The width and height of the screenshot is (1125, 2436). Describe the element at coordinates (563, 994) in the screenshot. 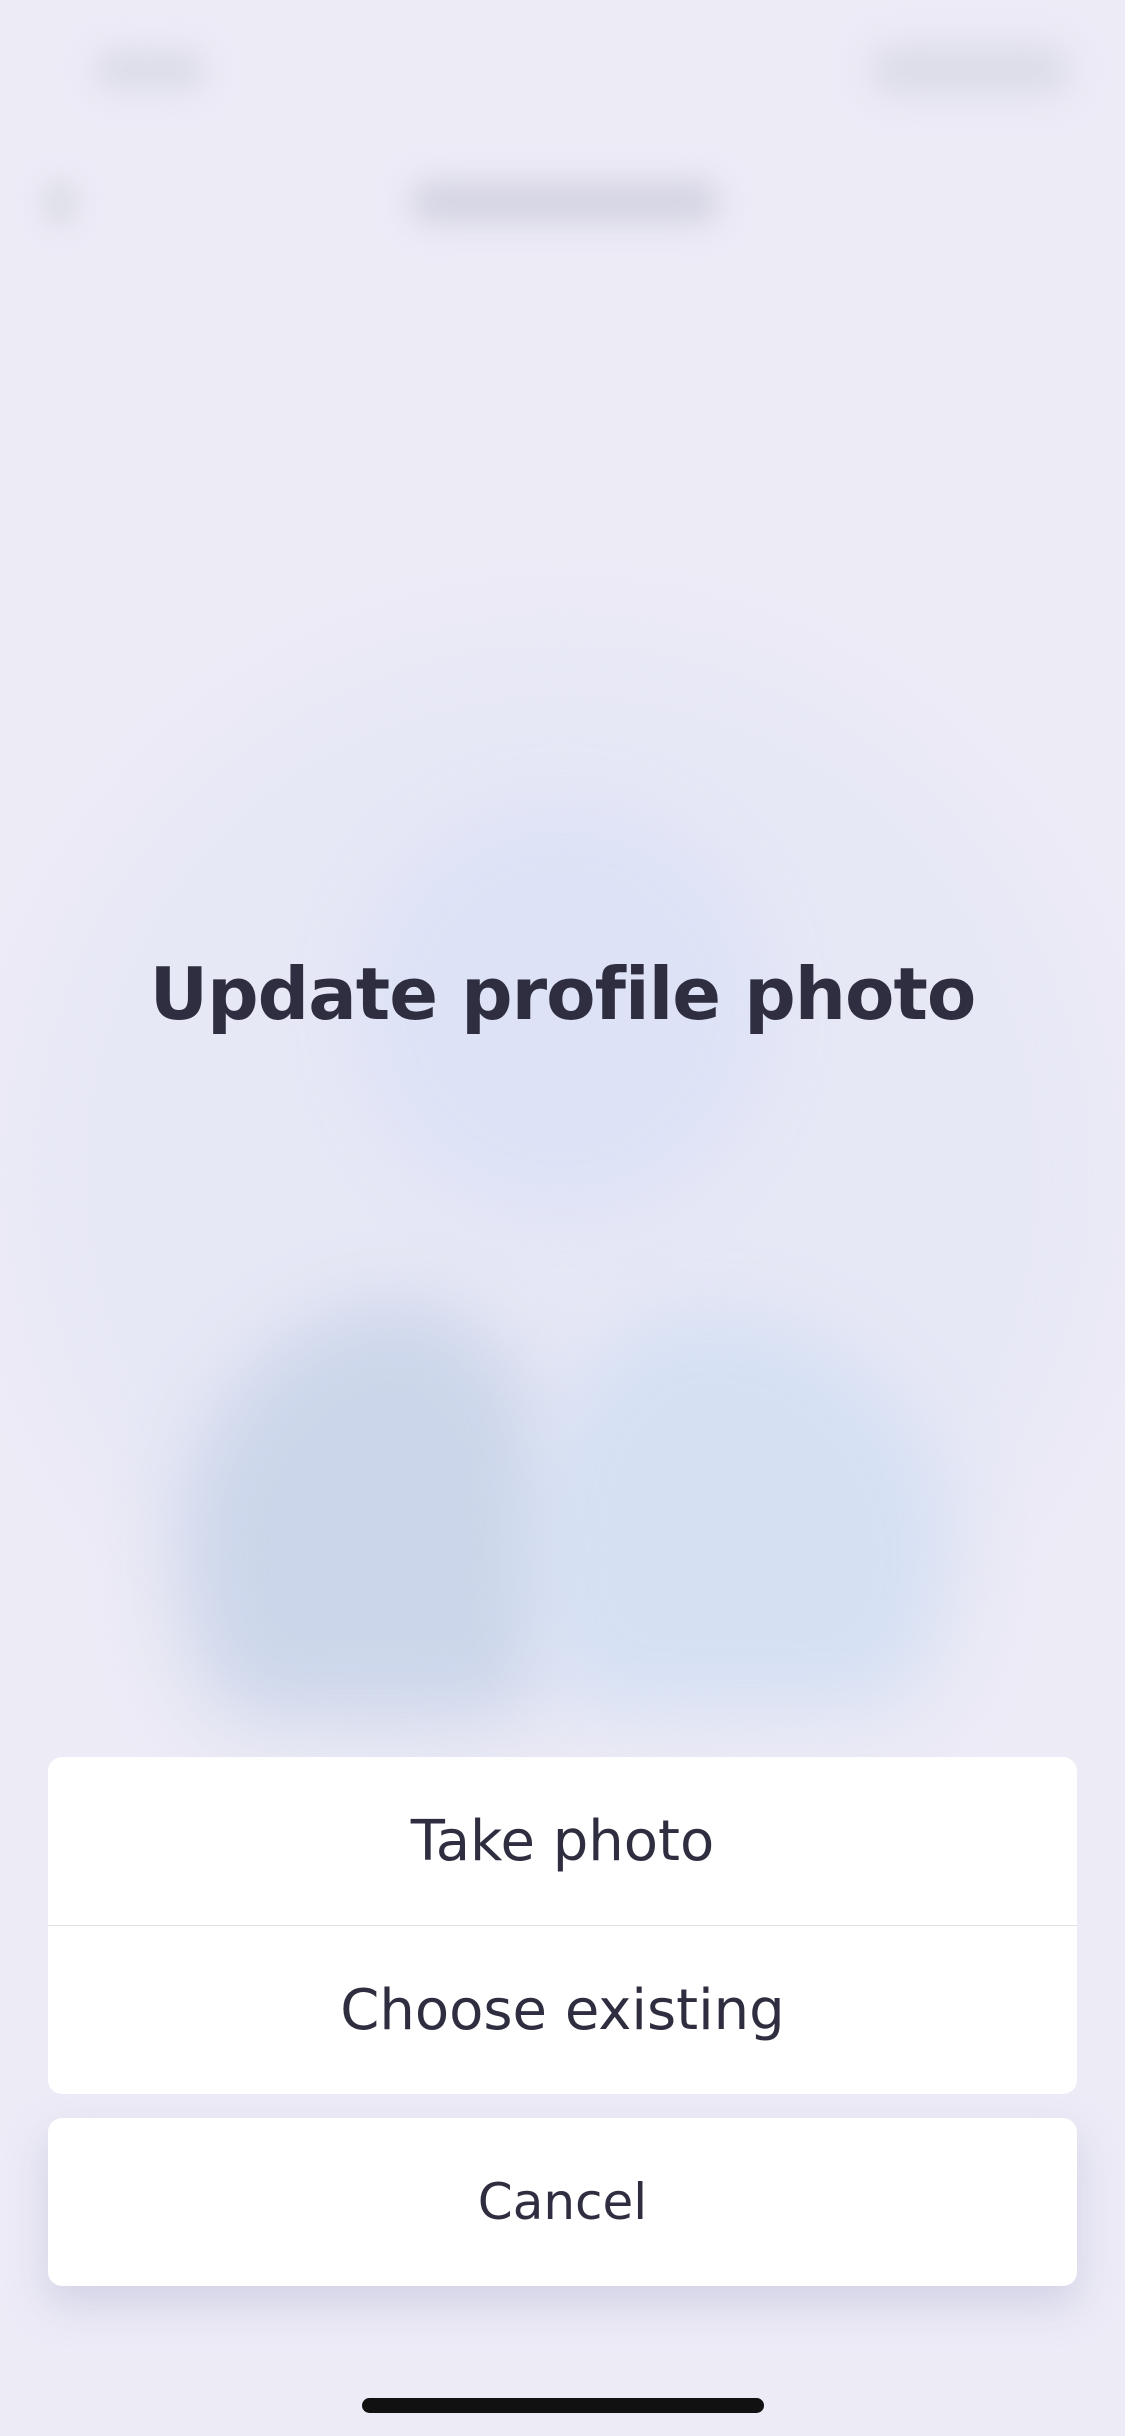

I see `action-sheet-title: Update profile photo` at that location.